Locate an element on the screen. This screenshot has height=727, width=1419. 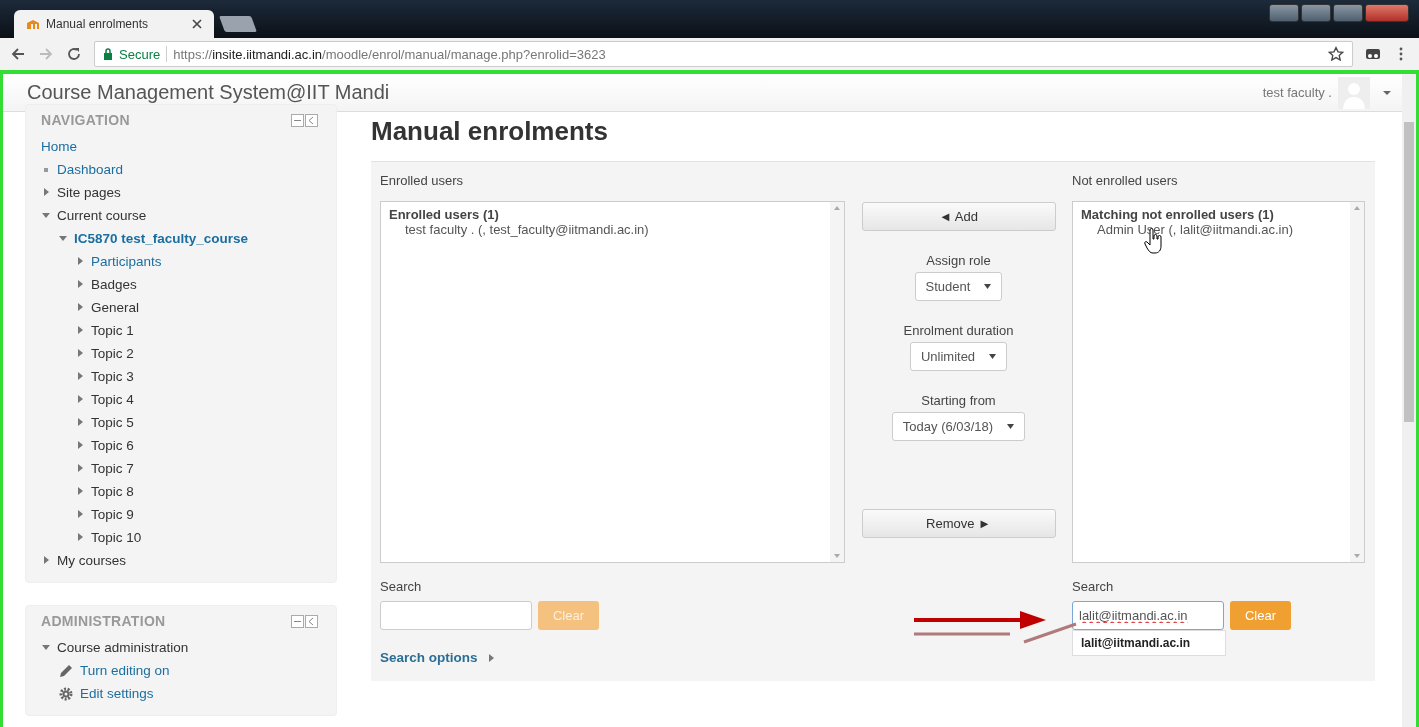
nav-link: Participants is located at coordinates (126, 261).